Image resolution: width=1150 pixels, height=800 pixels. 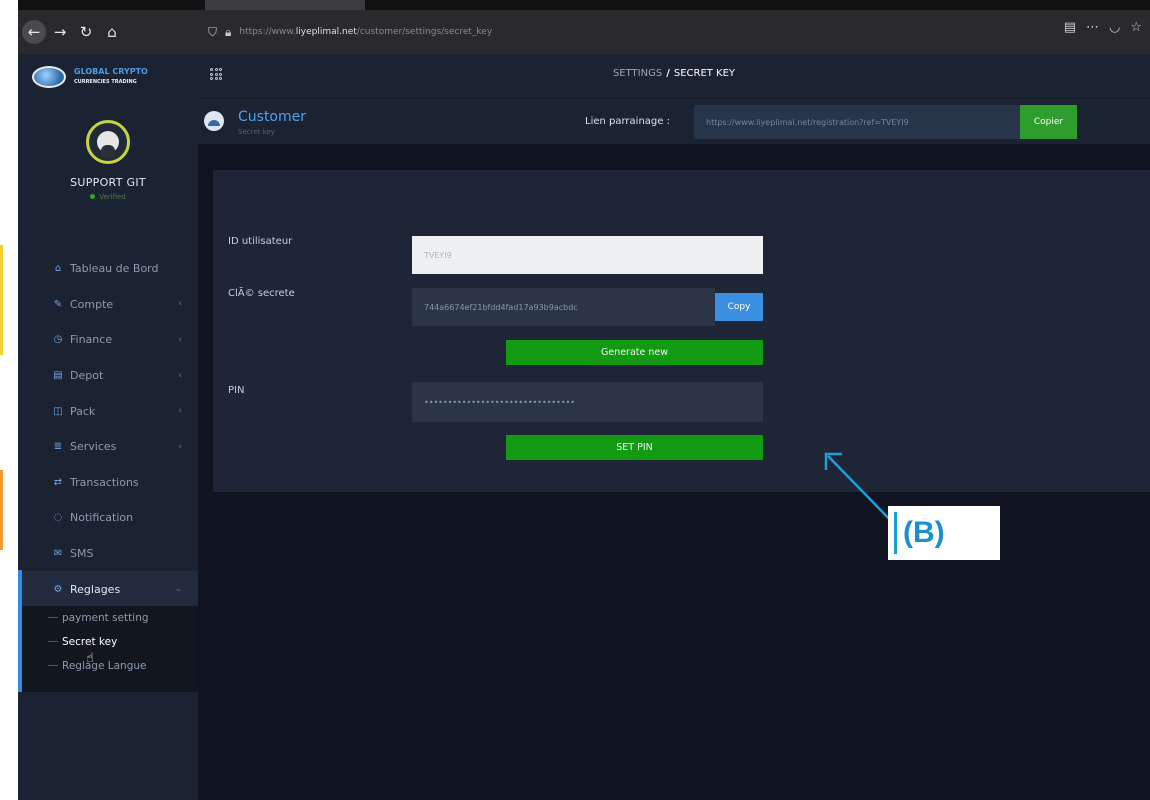 What do you see at coordinates (104, 482) in the screenshot?
I see `sidebar-item-label: Transactions` at bounding box center [104, 482].